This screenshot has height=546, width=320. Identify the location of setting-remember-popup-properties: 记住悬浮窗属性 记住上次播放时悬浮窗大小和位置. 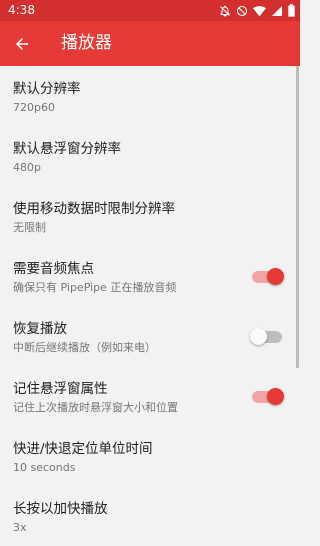
(150, 396).